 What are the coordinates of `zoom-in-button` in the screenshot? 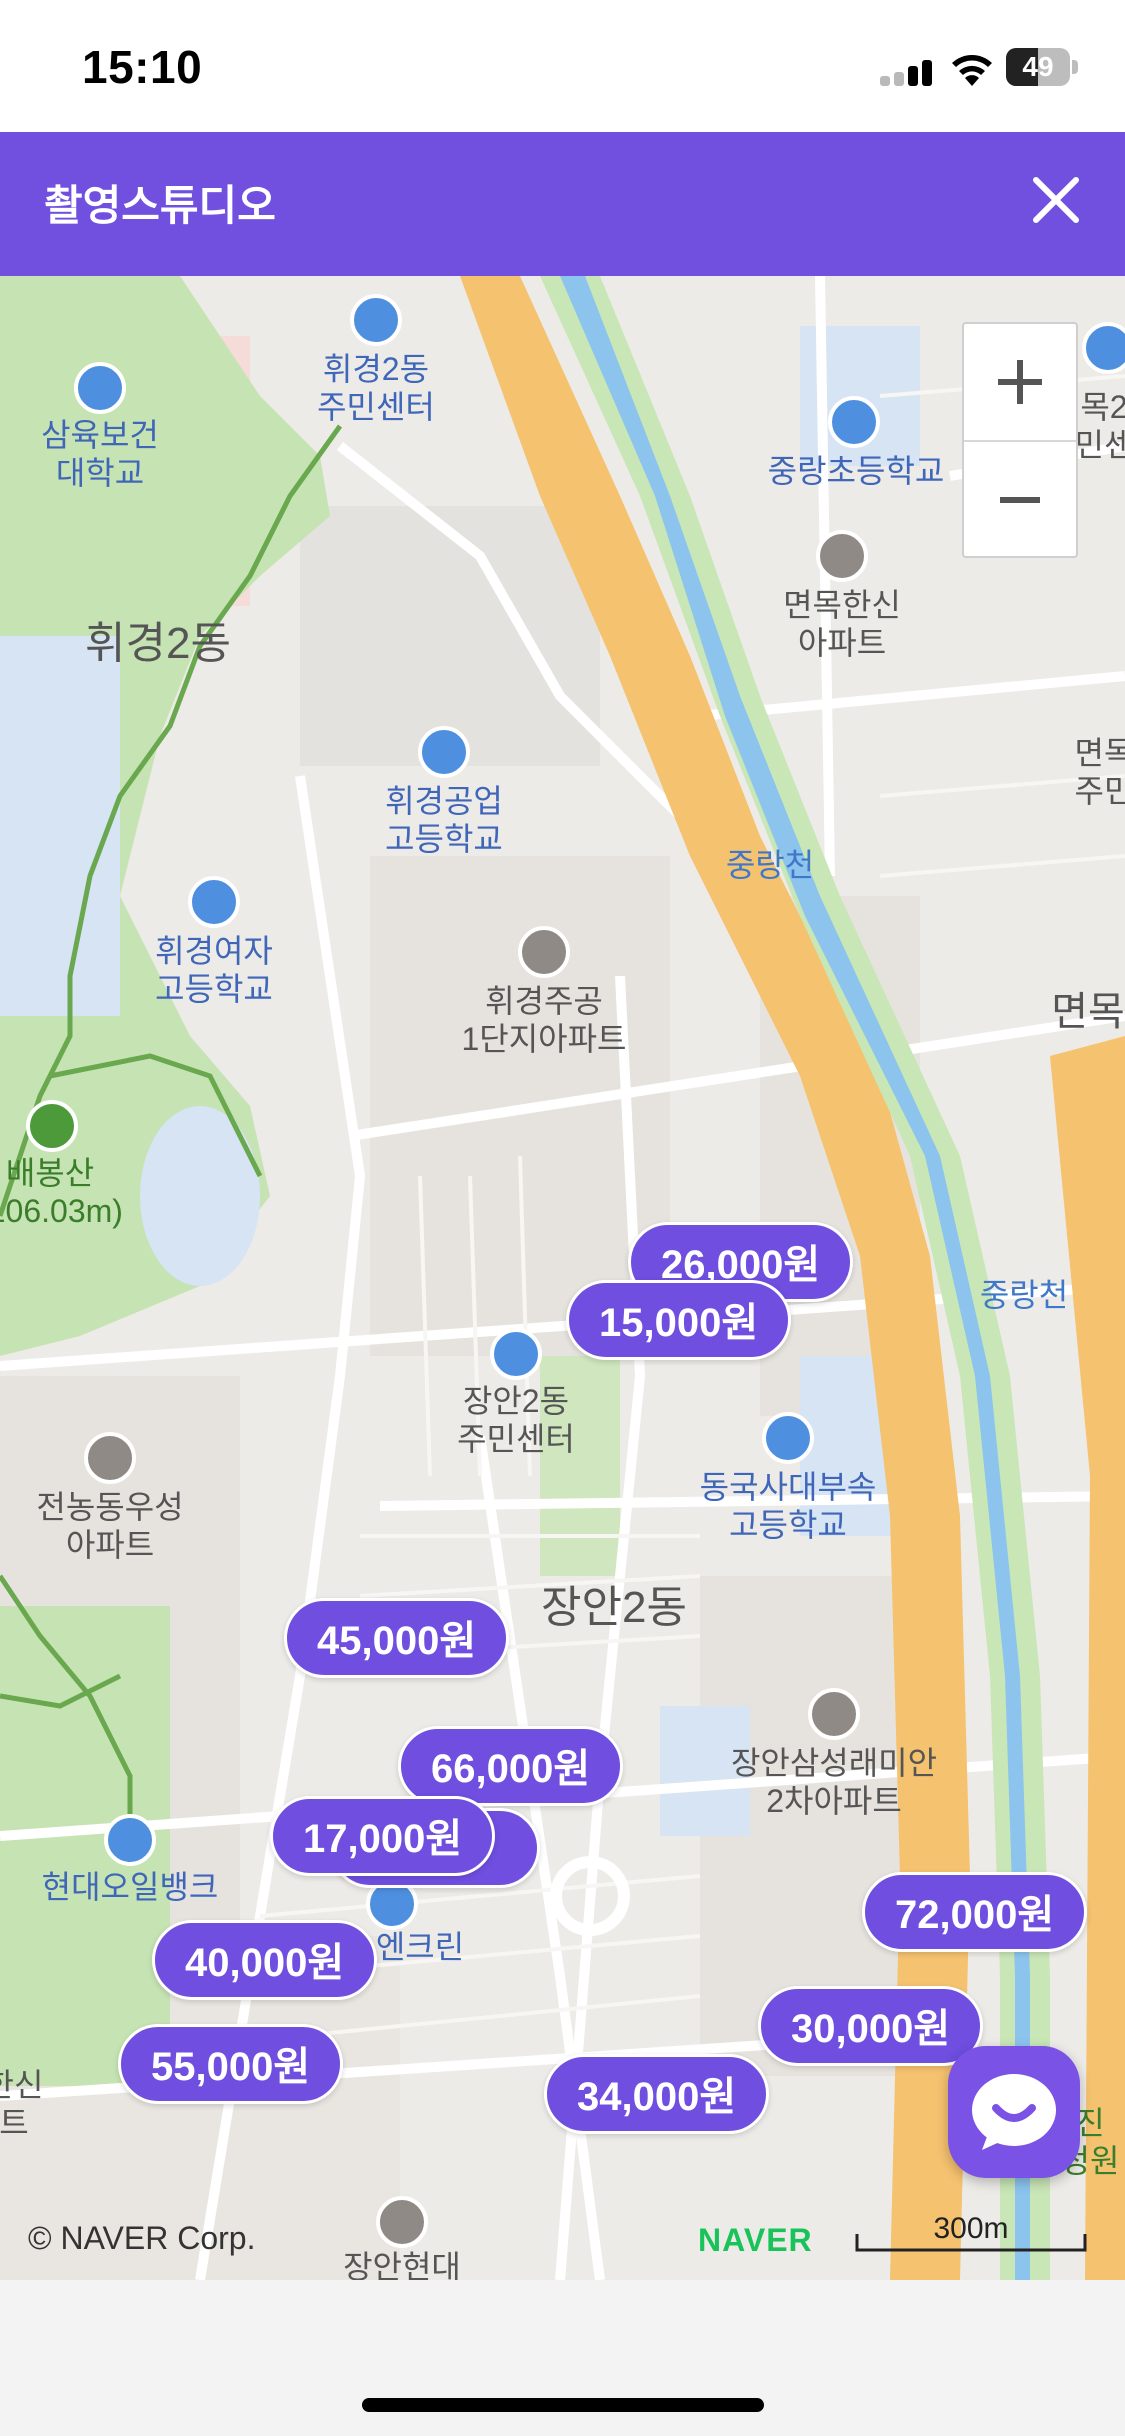 It's located at (1020, 382).